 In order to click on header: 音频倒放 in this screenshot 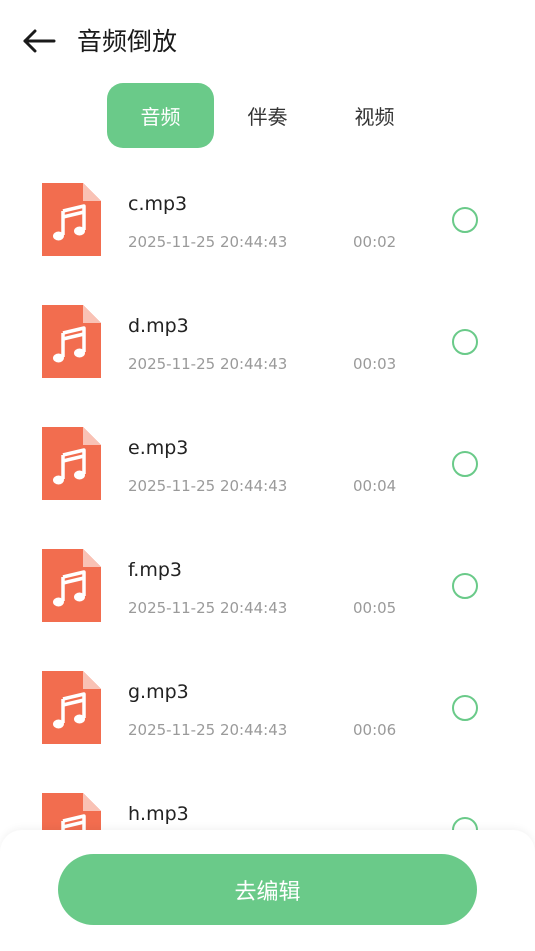, I will do `click(267, 42)`.